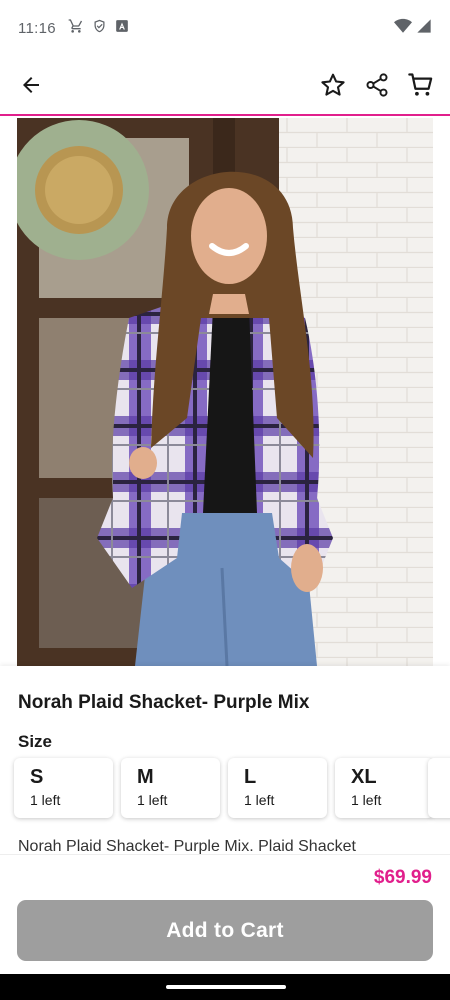 This screenshot has height=1000, width=450. Describe the element at coordinates (402, 877) in the screenshot. I see `price: $69.99` at that location.